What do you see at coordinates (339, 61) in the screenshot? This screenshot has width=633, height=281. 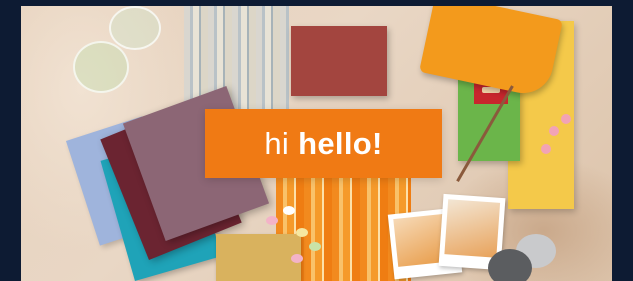 I see `maroon-swatch` at bounding box center [339, 61].